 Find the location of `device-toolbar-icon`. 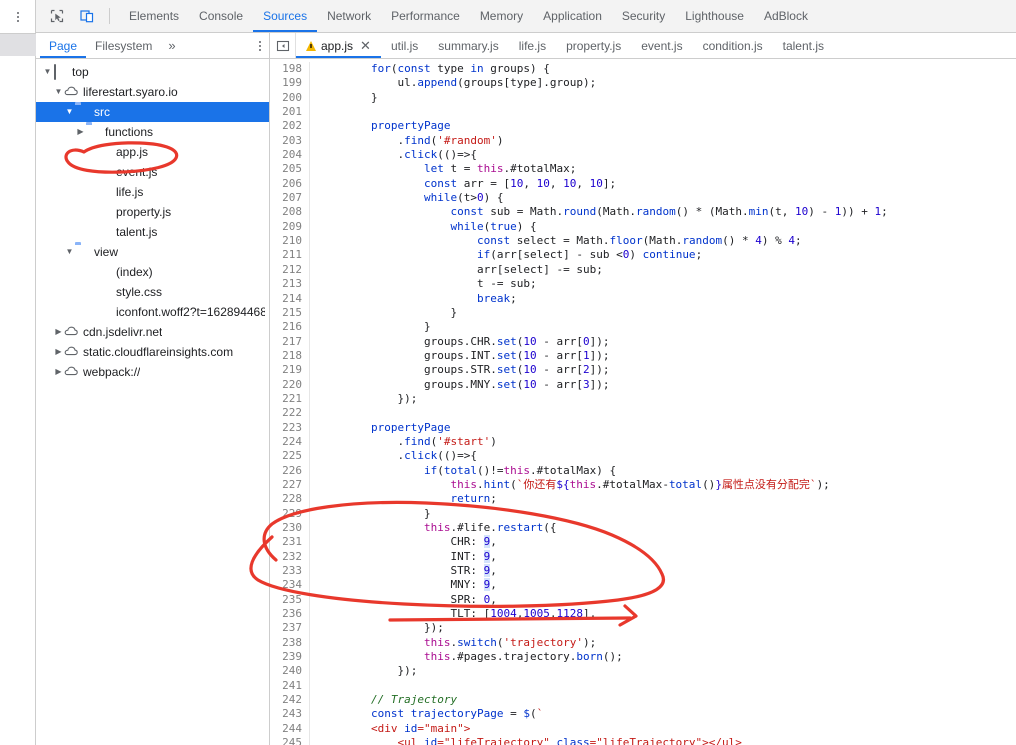

device-toolbar-icon is located at coordinates (87, 16).